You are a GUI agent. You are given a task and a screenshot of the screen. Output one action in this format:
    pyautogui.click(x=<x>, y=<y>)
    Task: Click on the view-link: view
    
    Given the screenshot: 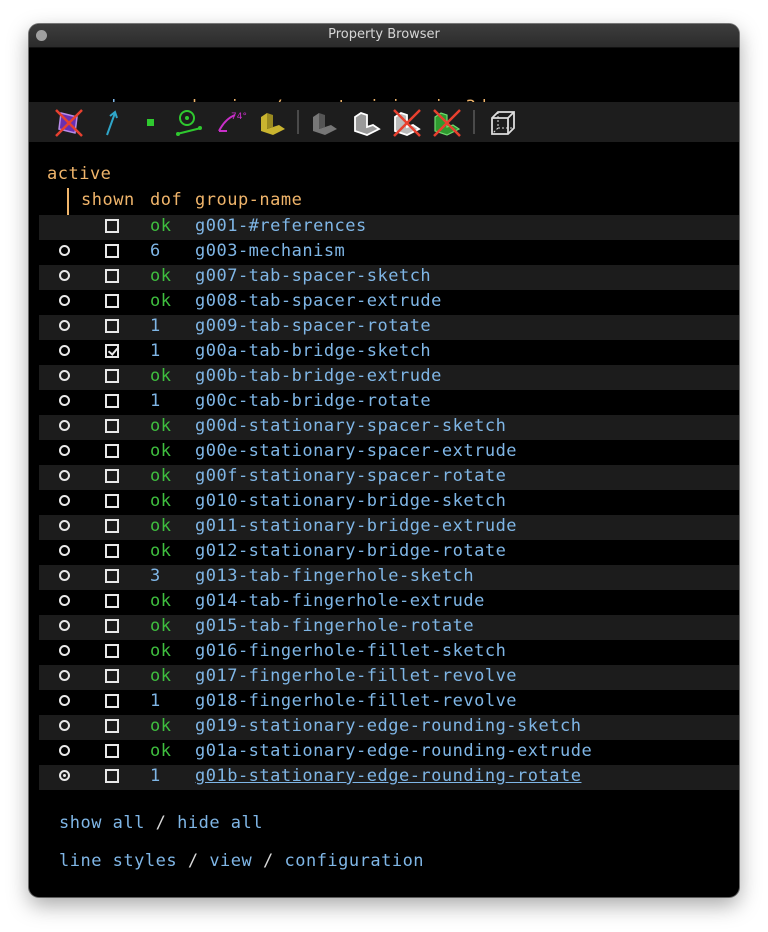 What is the action you would take?
    pyautogui.click(x=230, y=861)
    